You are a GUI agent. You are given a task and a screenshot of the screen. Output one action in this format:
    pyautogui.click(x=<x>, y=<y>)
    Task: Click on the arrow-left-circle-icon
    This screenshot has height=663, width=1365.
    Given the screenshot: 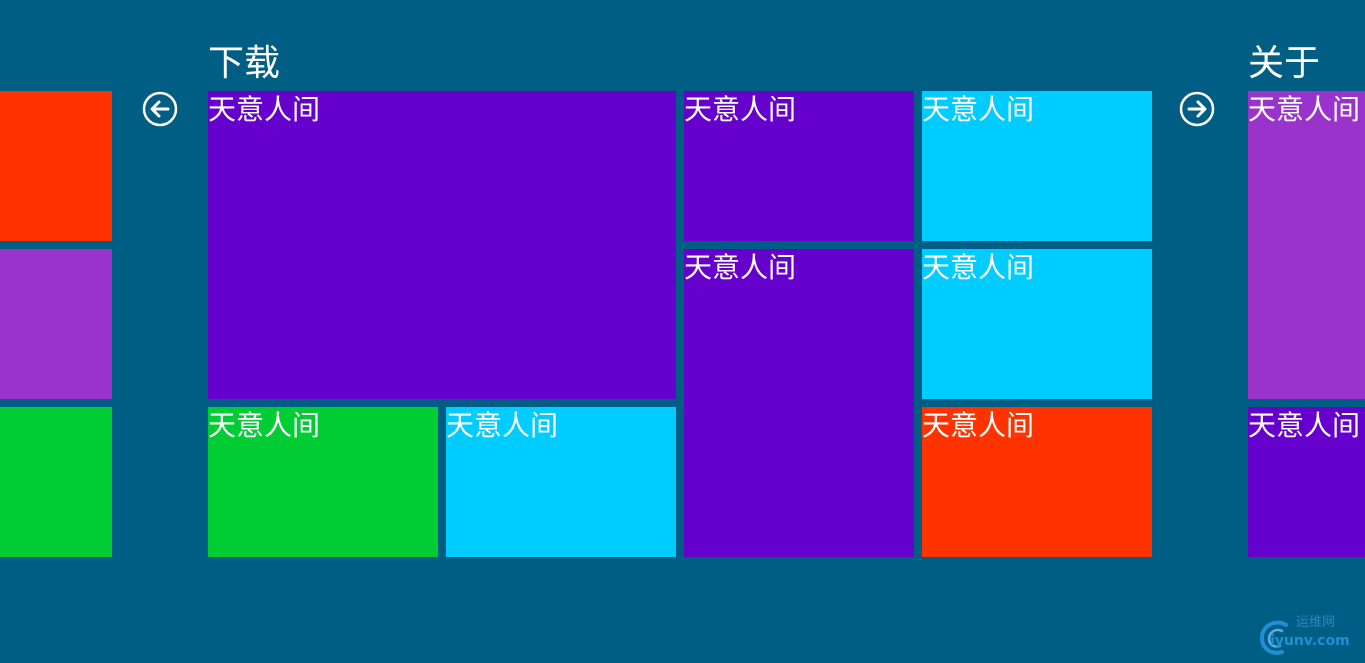 What is the action you would take?
    pyautogui.click(x=160, y=109)
    